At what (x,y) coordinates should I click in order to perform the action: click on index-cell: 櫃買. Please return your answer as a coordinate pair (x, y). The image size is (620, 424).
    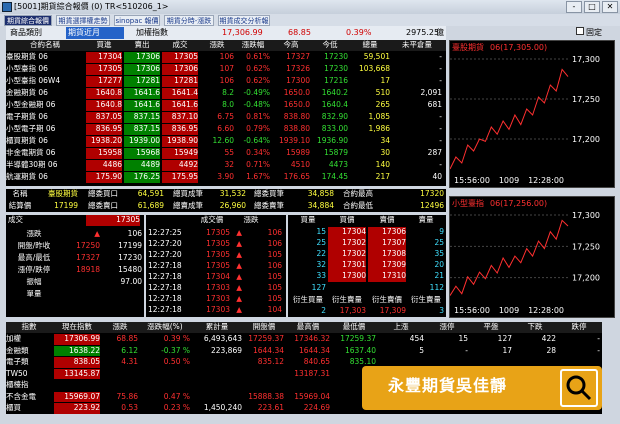
    Looking at the image, I should click on (13, 407).